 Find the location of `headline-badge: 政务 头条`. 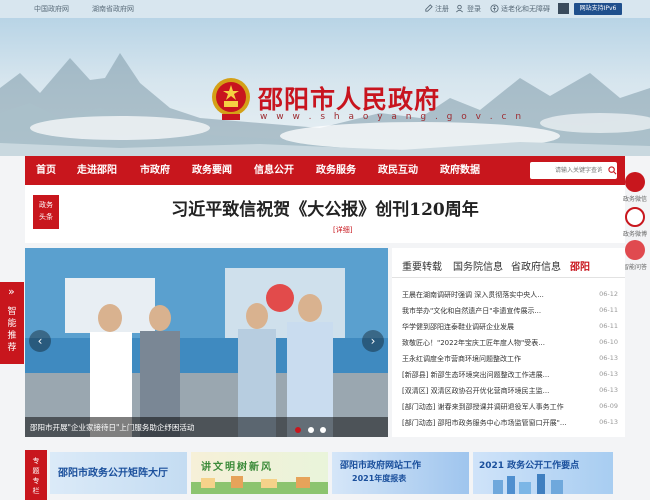

headline-badge: 政务 头条 is located at coordinates (46, 212).